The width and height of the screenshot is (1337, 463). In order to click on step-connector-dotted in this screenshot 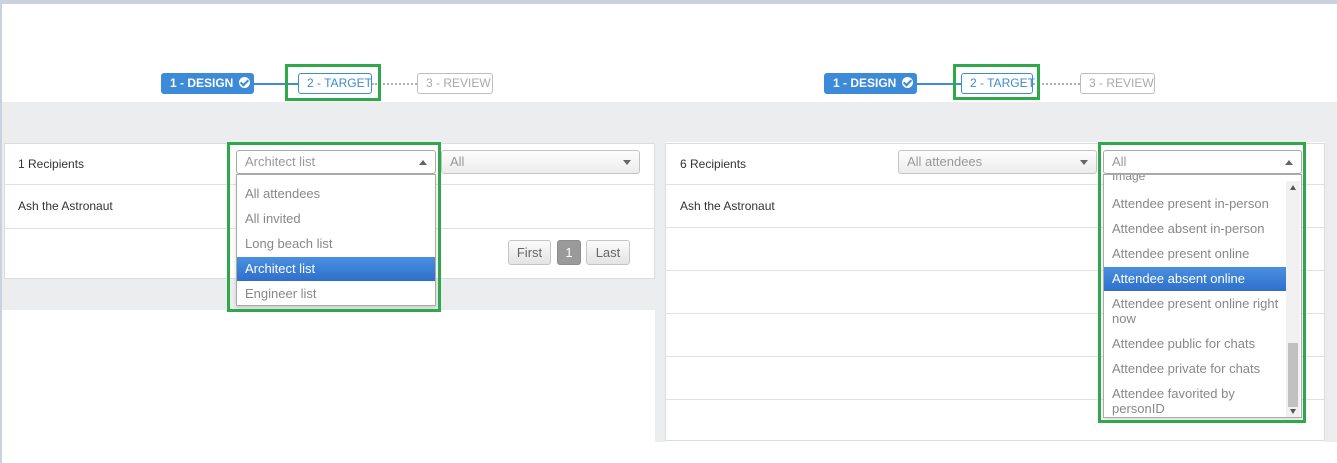, I will do `click(1056, 84)`.